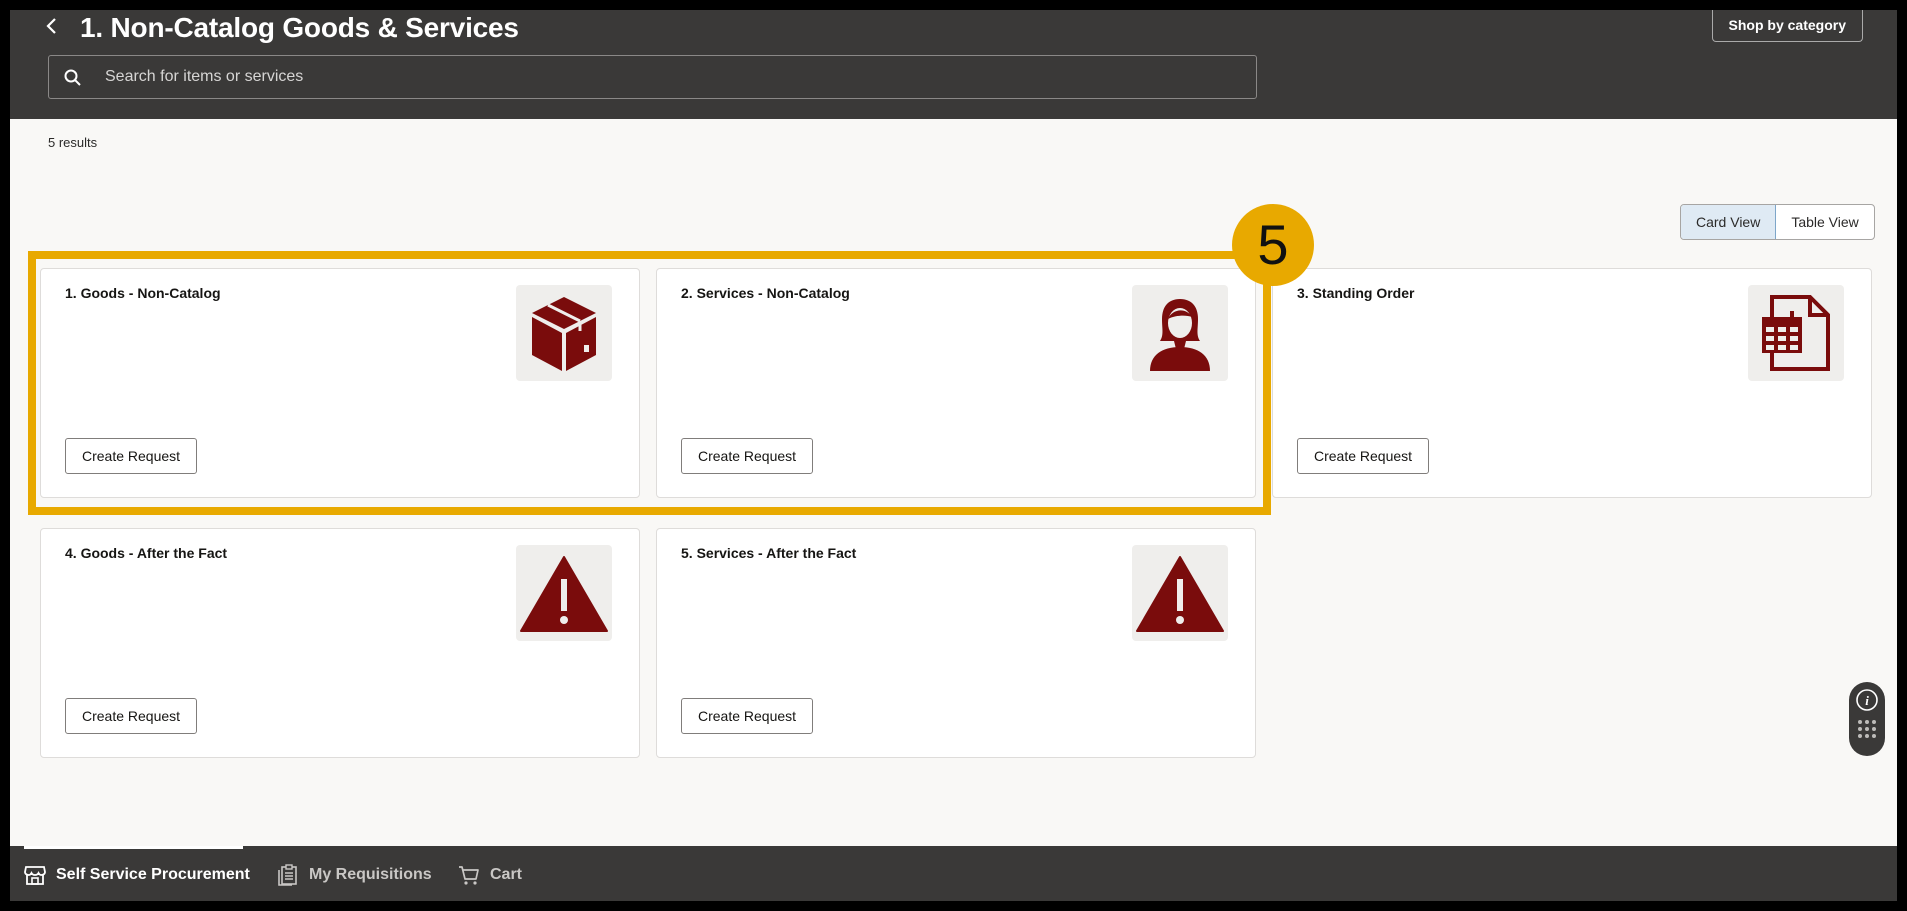 Image resolution: width=1907 pixels, height=911 pixels. I want to click on store-icon, so click(35, 875).